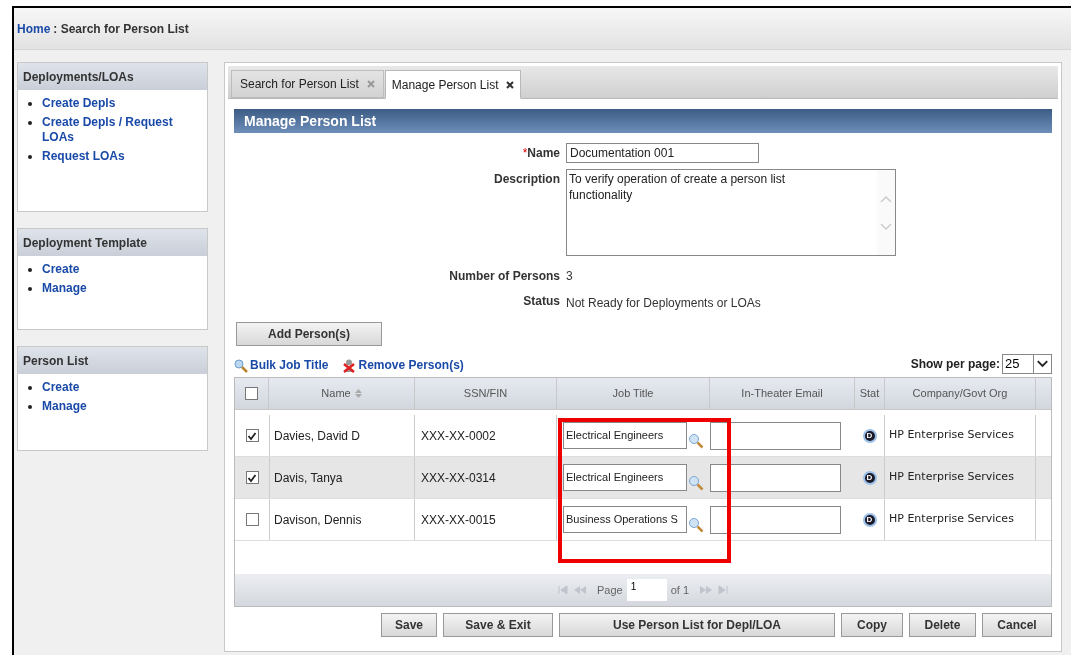 This screenshot has width=1071, height=655. Describe the element at coordinates (886, 226) in the screenshot. I see `scroll-down-icon` at that location.